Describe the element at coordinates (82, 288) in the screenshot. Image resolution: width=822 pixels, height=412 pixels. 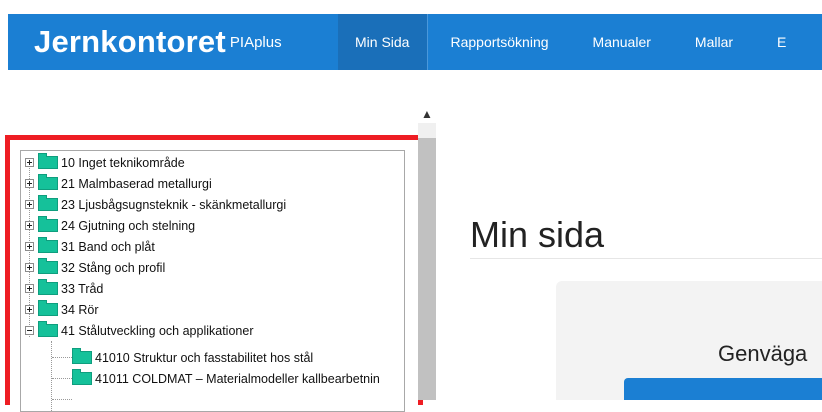
I see `tree-node-label: 33 Tråd` at that location.